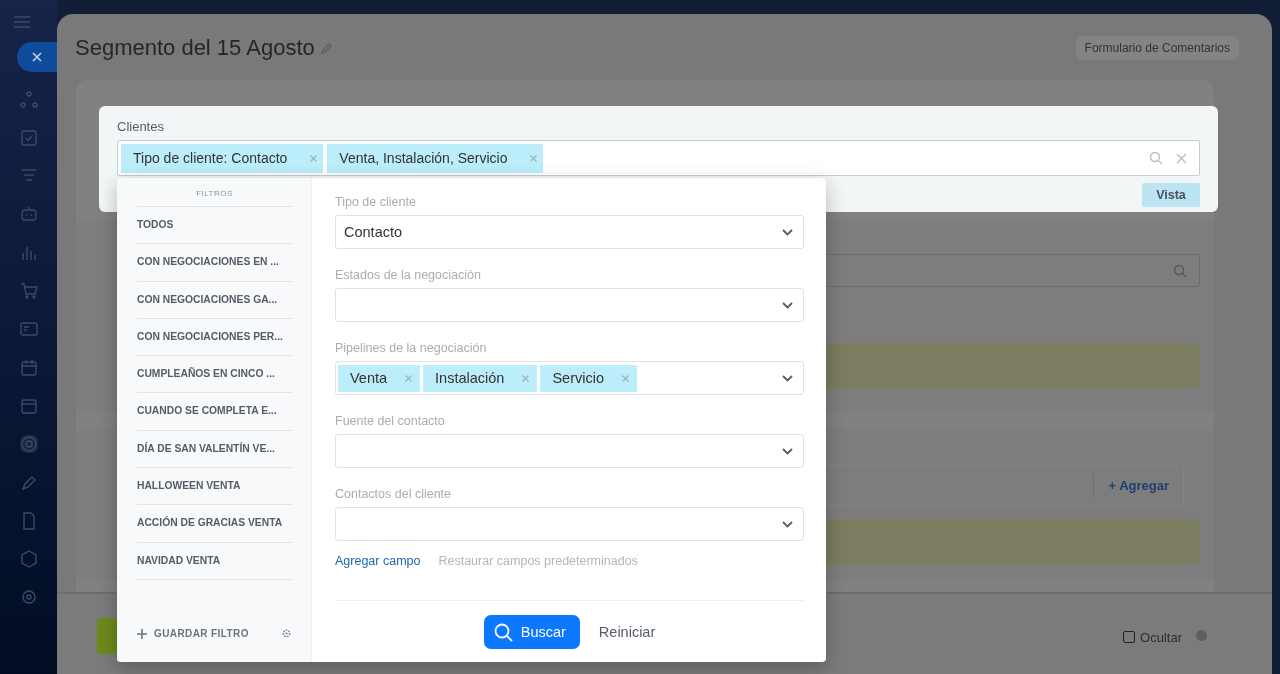 The height and width of the screenshot is (674, 1280). I want to click on save-filter-button: GUARDAR FILTRO, so click(193, 633).